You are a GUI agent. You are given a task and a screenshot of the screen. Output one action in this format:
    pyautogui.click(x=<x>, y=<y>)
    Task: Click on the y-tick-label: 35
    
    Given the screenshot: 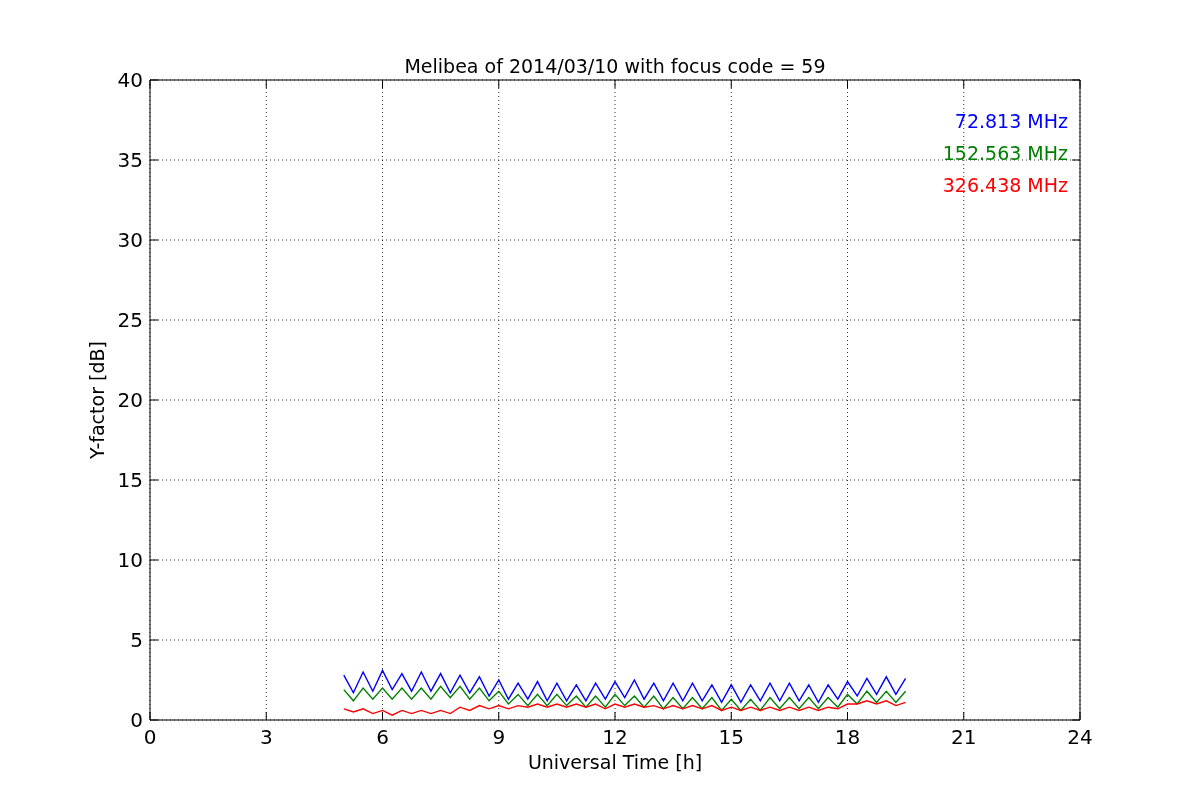 What is the action you would take?
    pyautogui.click(x=130, y=160)
    